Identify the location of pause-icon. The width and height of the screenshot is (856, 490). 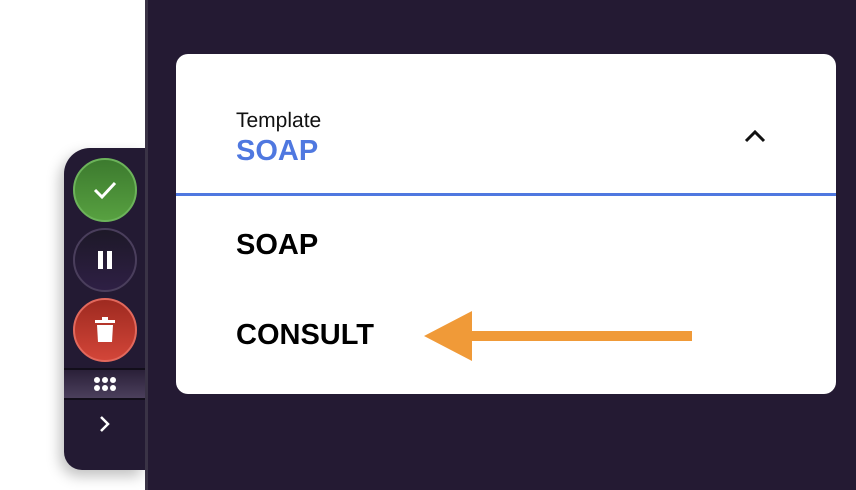
(104, 260).